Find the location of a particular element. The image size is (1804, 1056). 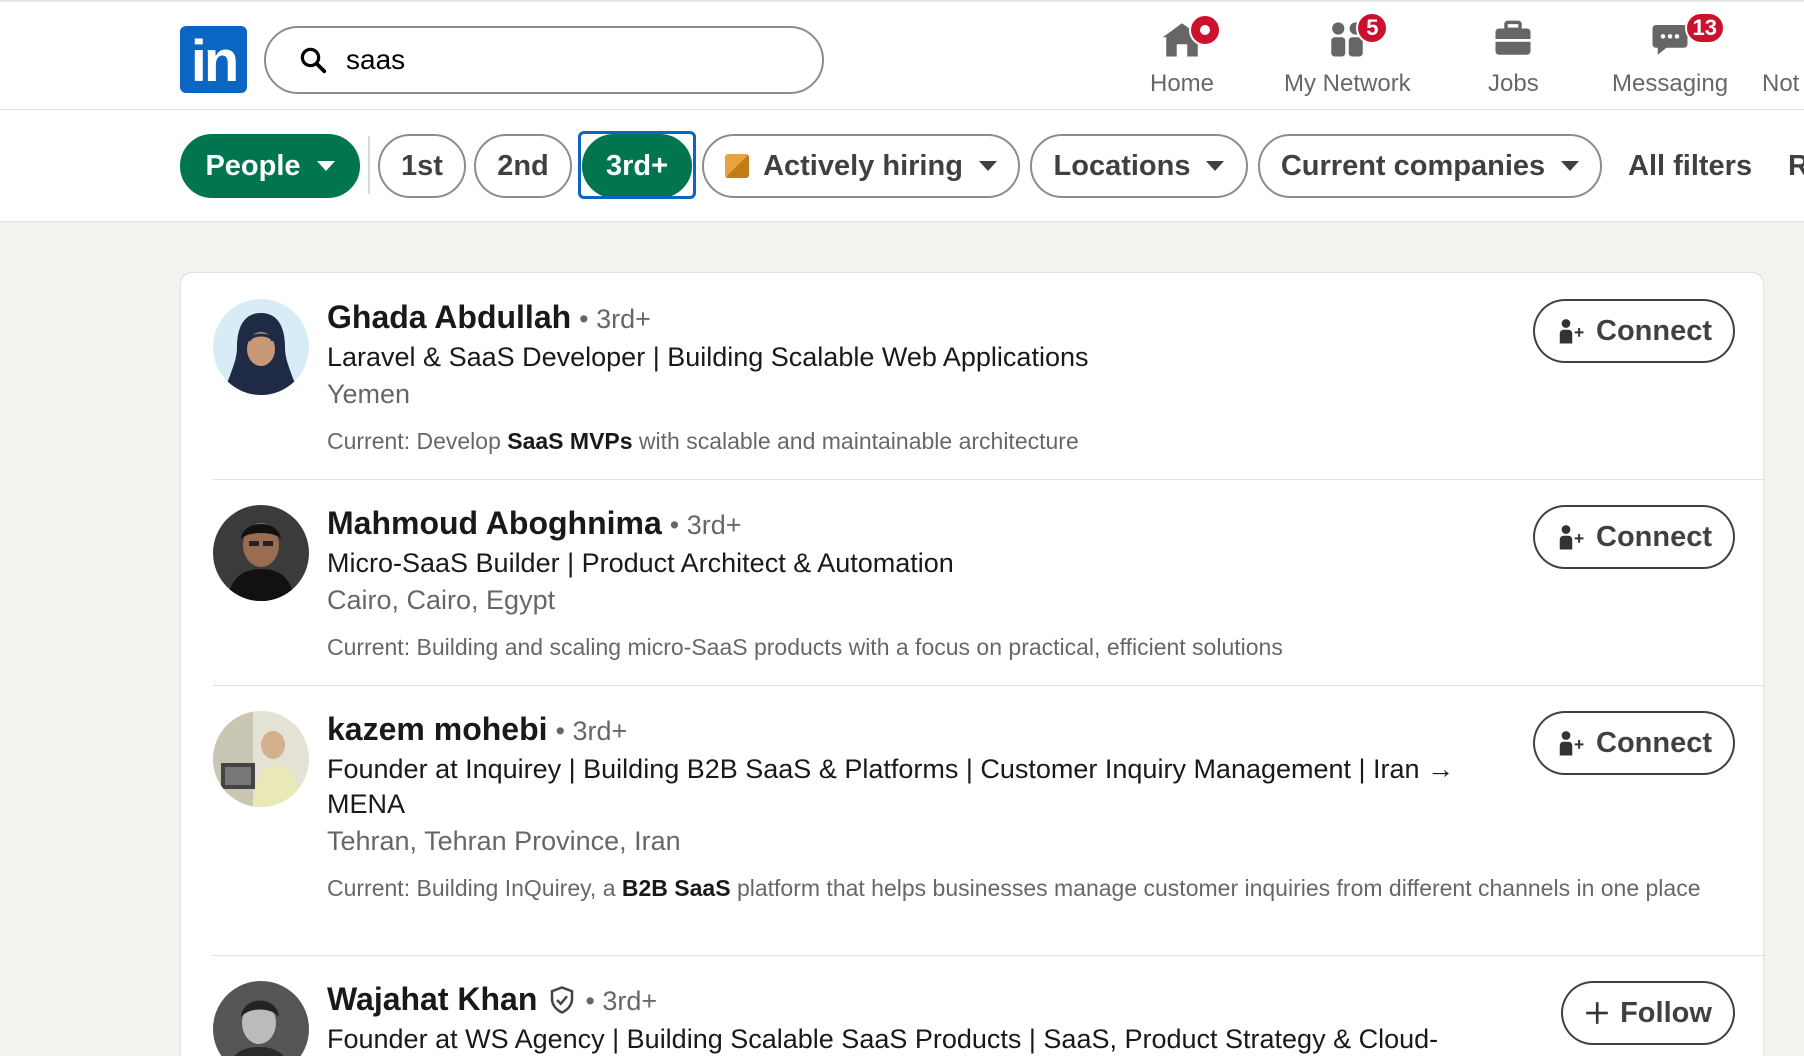

follow-button-label: Follow is located at coordinates (1666, 1012).